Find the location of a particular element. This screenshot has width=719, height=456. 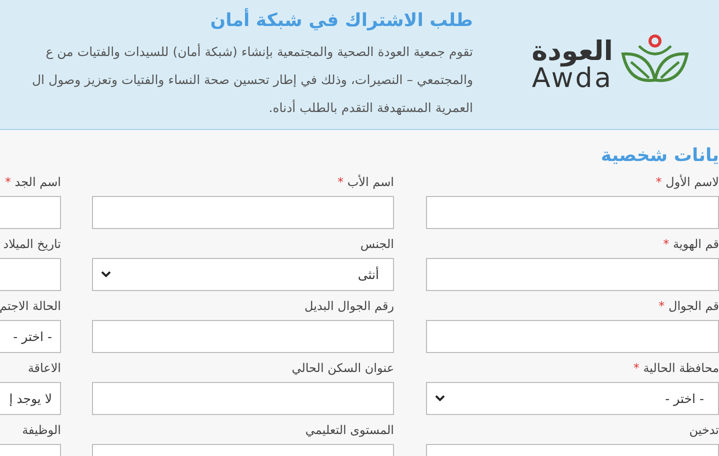

field-label: اسم الجد * is located at coordinates (32, 182).